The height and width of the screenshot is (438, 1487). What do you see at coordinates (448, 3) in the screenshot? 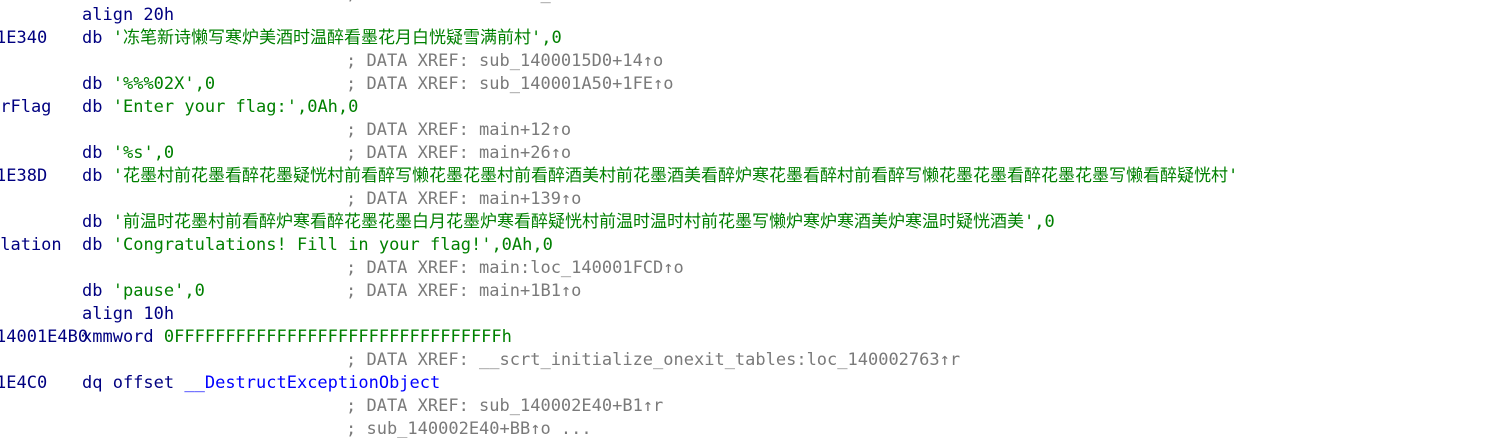
I see `partial-xref-line: ; _` at bounding box center [448, 3].